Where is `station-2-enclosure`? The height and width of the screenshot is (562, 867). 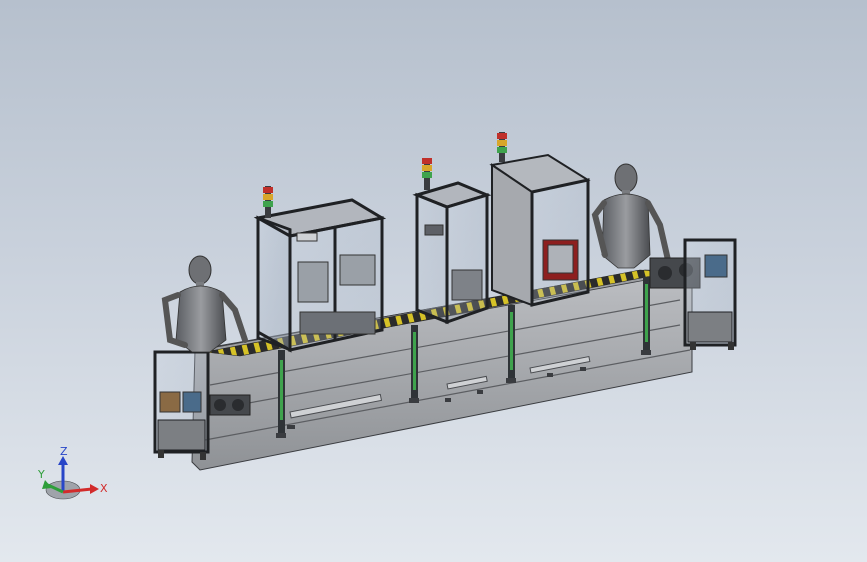
station-2-enclosure is located at coordinates (452, 253).